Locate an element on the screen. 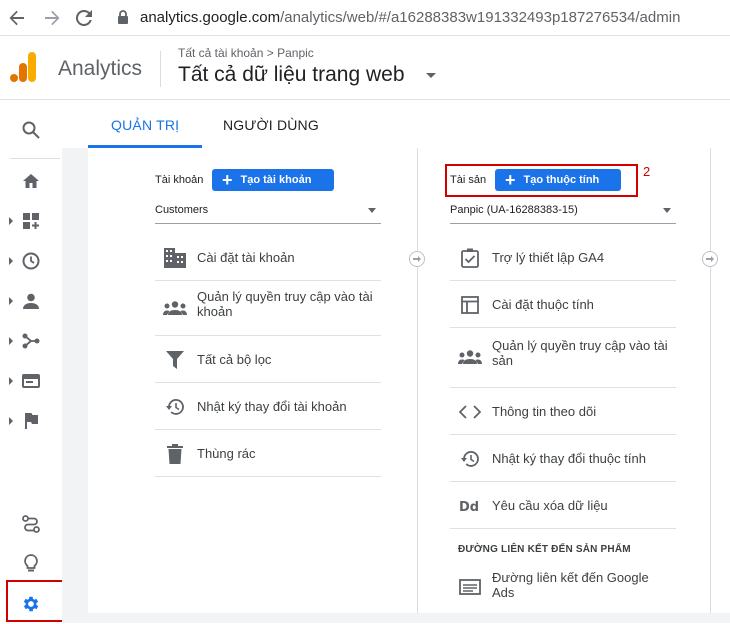 The image size is (730, 624). menu-all-filters: Tất cả bộ lọc is located at coordinates (268, 359).